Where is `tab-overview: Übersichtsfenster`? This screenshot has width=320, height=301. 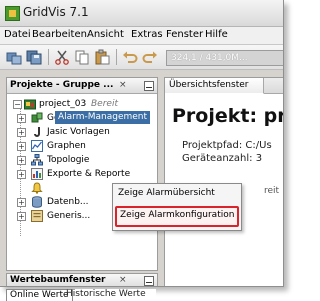
tab-overview: Übersichtsfenster is located at coordinates (214, 86).